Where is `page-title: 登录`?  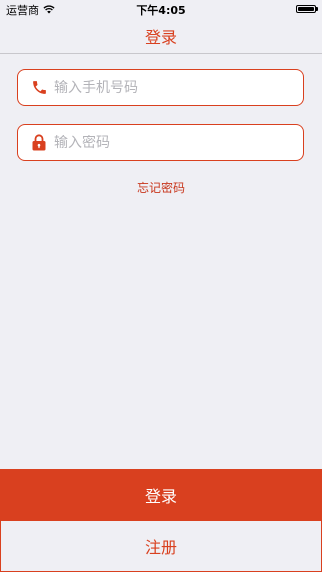
page-title: 登录 is located at coordinates (160, 37).